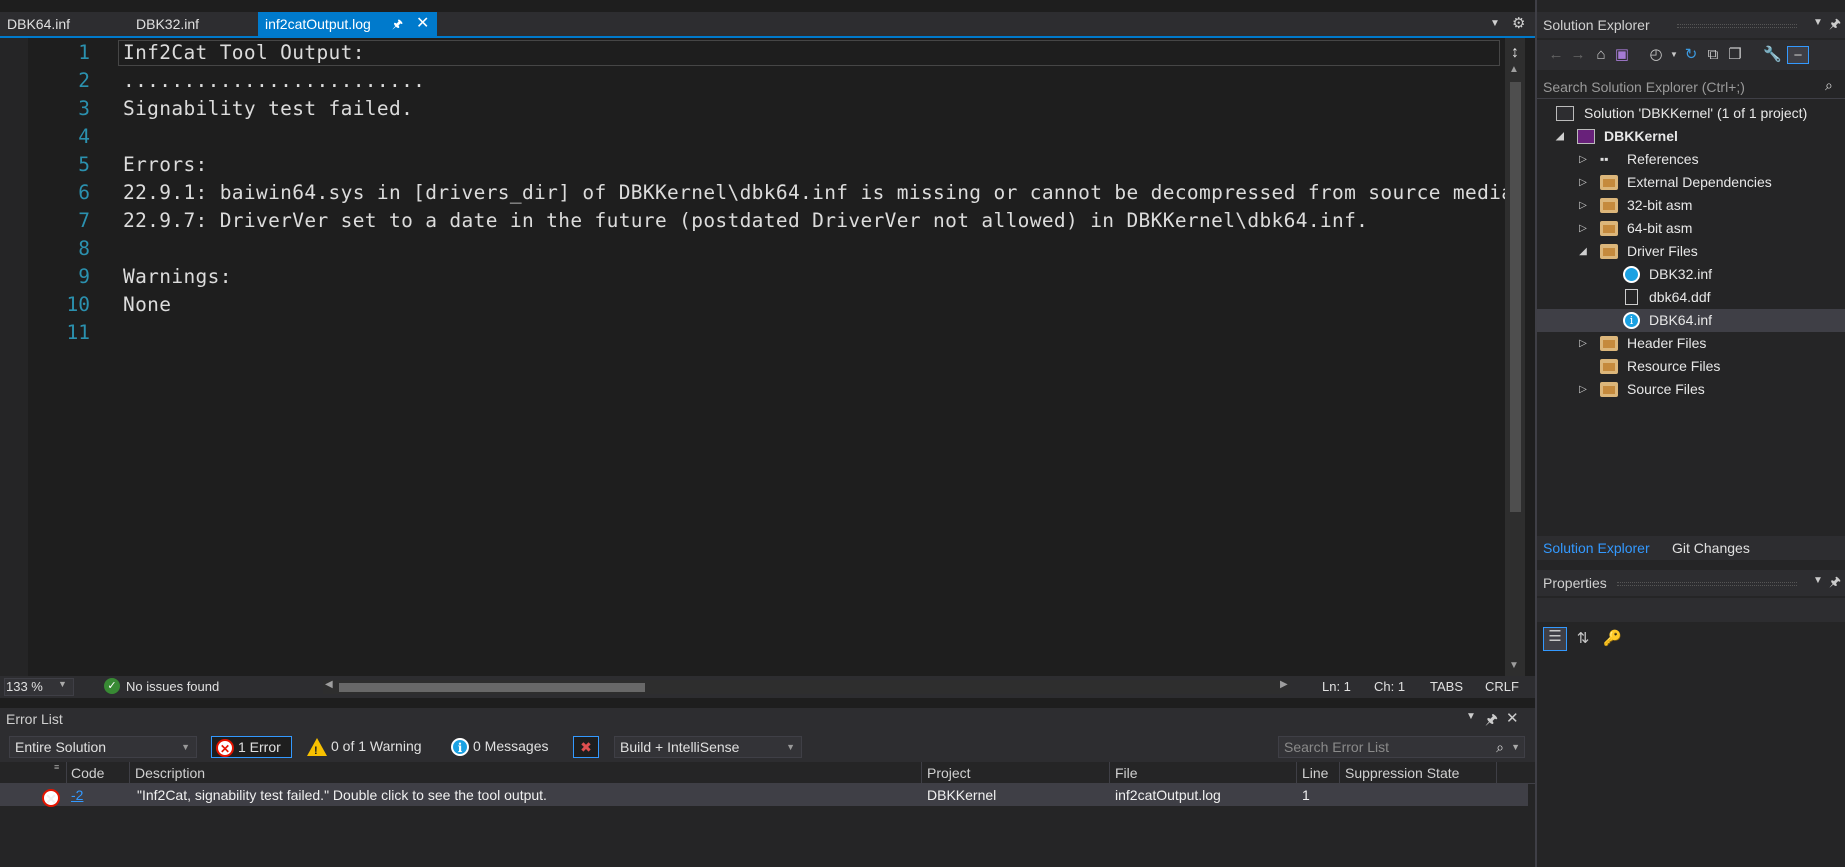  What do you see at coordinates (806, 686) in the screenshot?
I see `horizontal-scrollbar: ◀ ▶` at bounding box center [806, 686].